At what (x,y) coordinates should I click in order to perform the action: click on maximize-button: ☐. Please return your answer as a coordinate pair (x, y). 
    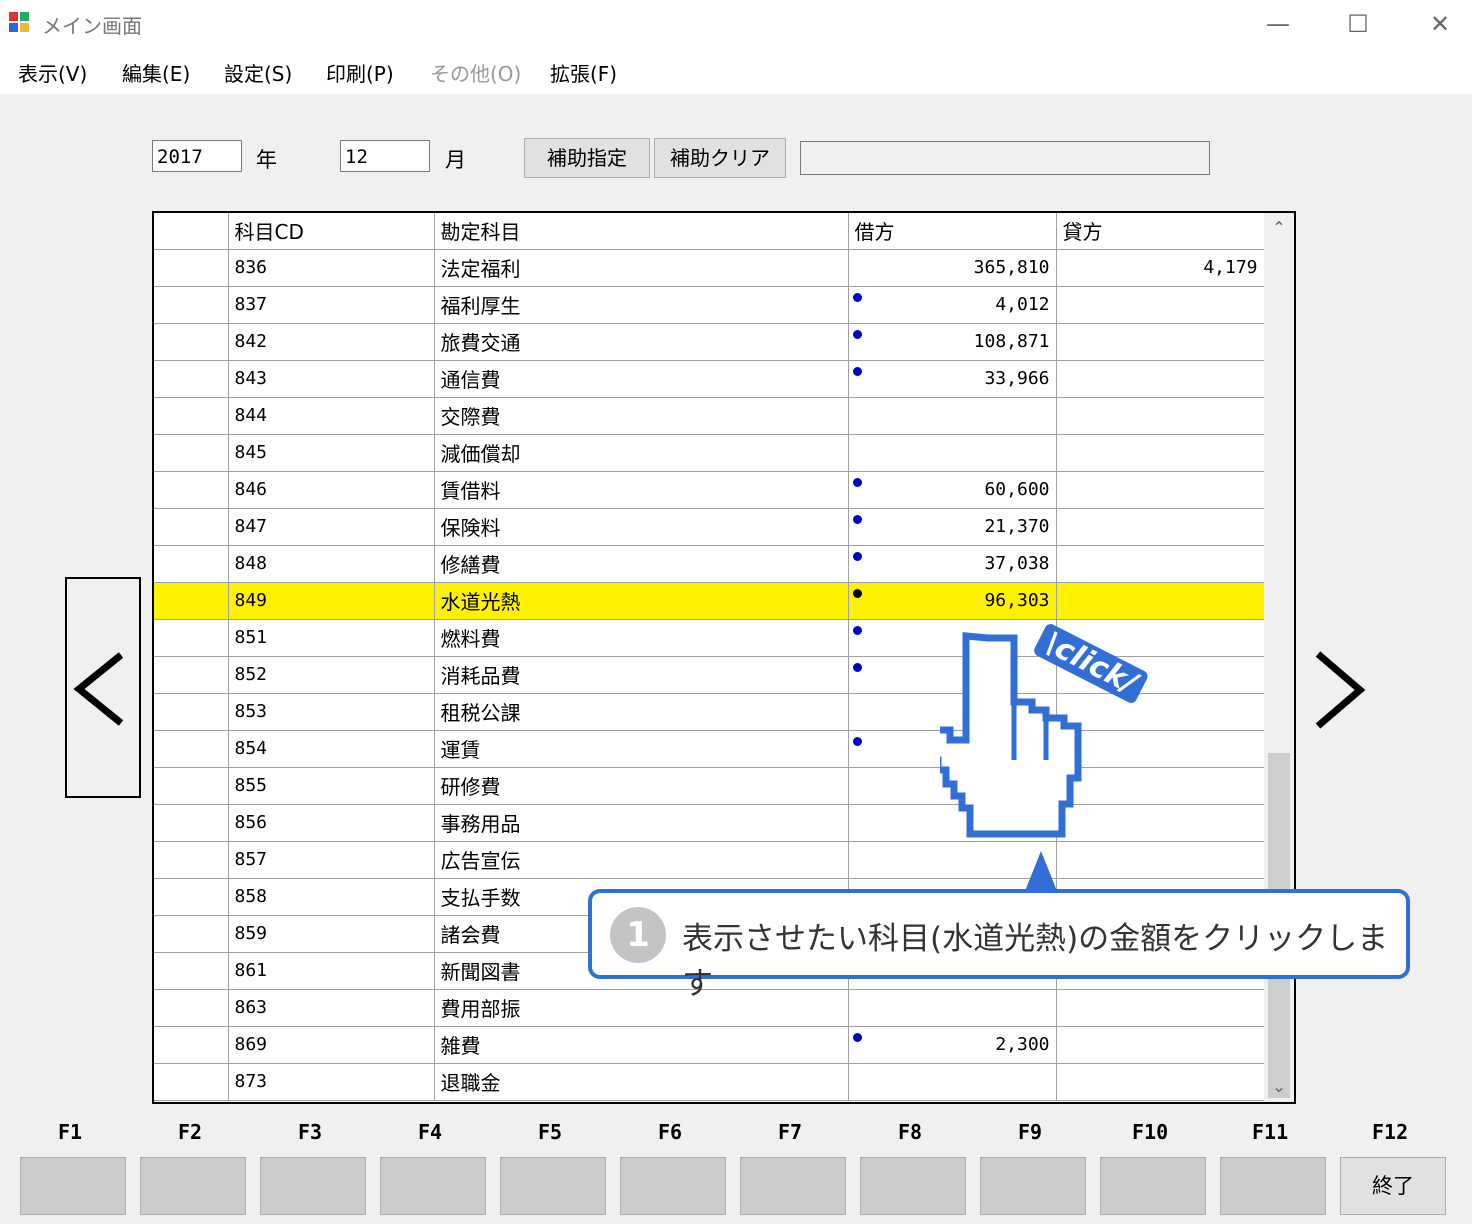
    Looking at the image, I should click on (1358, 24).